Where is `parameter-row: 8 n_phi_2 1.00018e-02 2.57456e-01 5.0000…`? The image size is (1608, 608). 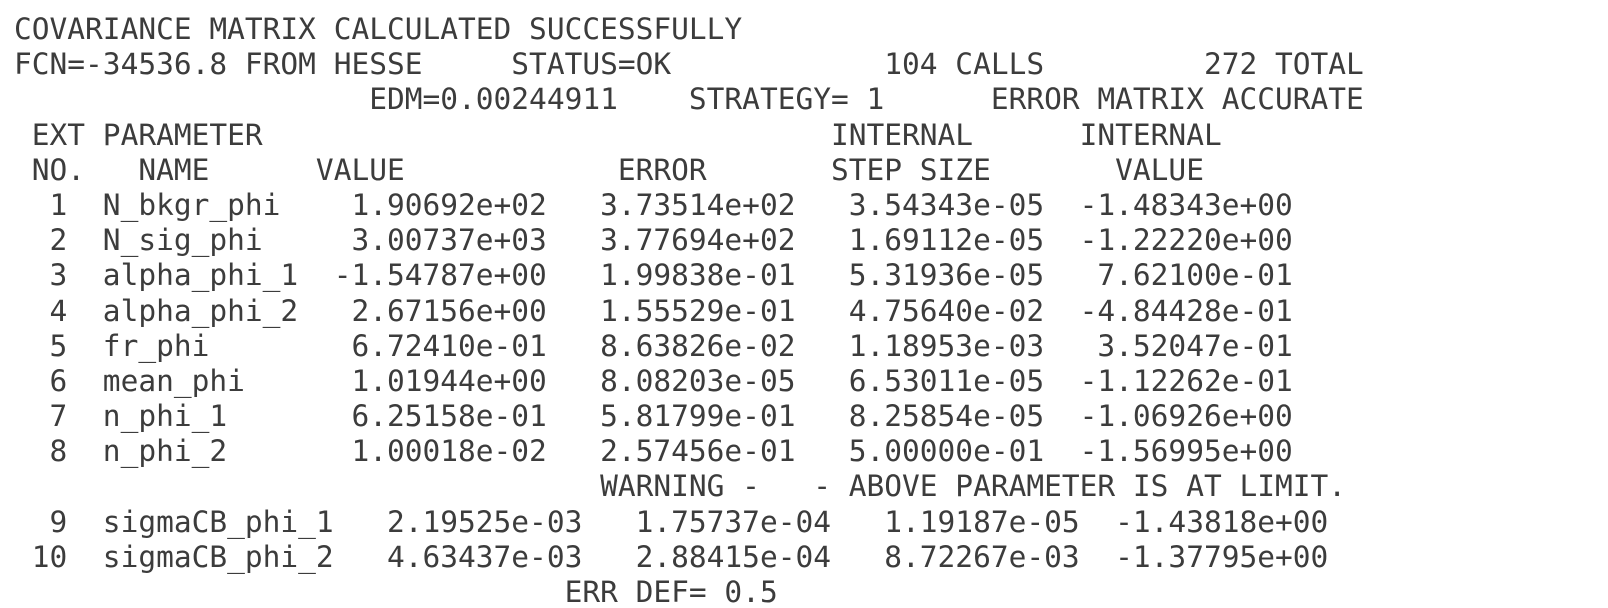 parameter-row: 8 n_phi_2 1.00018e-02 2.57456e-01 5.0000… is located at coordinates (653, 451).